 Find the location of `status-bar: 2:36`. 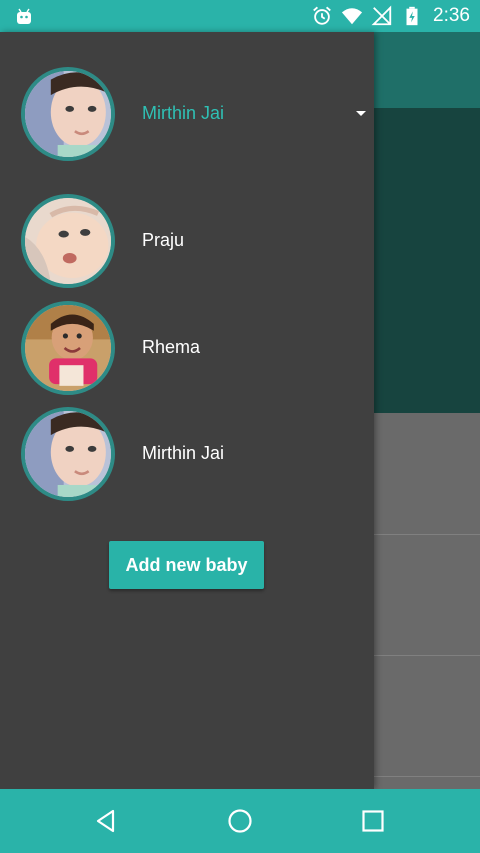

status-bar: 2:36 is located at coordinates (240, 16).